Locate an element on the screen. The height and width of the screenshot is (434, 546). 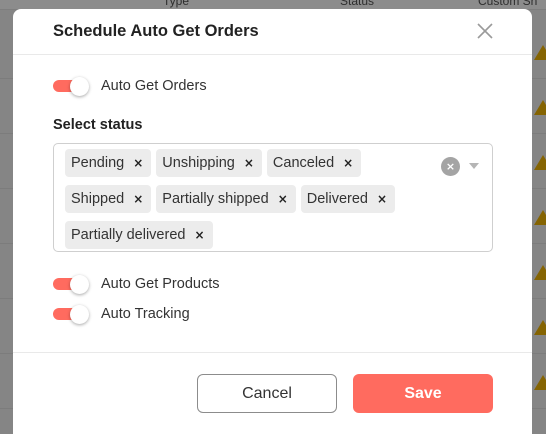
footer-divider is located at coordinates (272, 352).